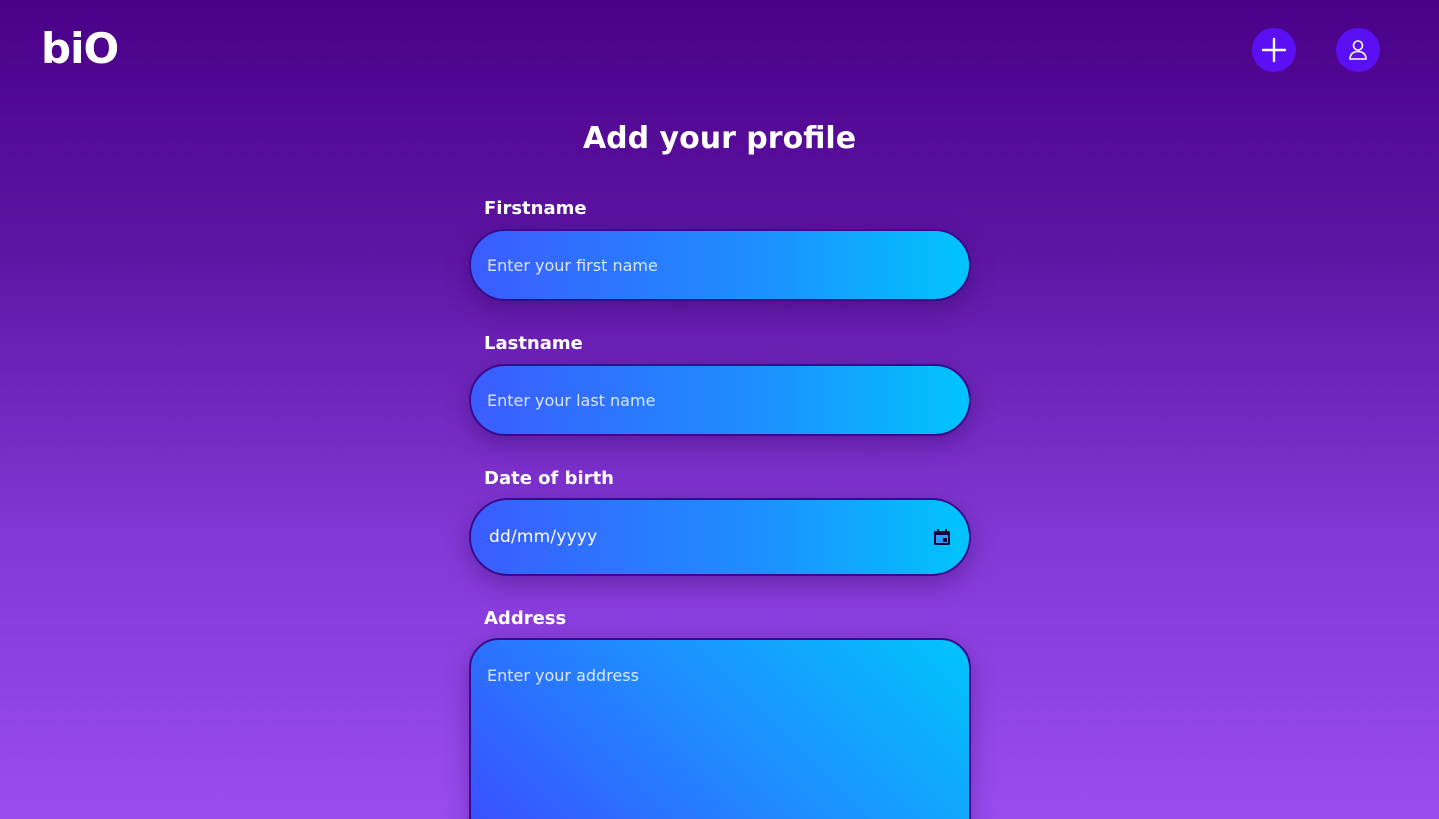  I want to click on user-icon, so click(1358, 50).